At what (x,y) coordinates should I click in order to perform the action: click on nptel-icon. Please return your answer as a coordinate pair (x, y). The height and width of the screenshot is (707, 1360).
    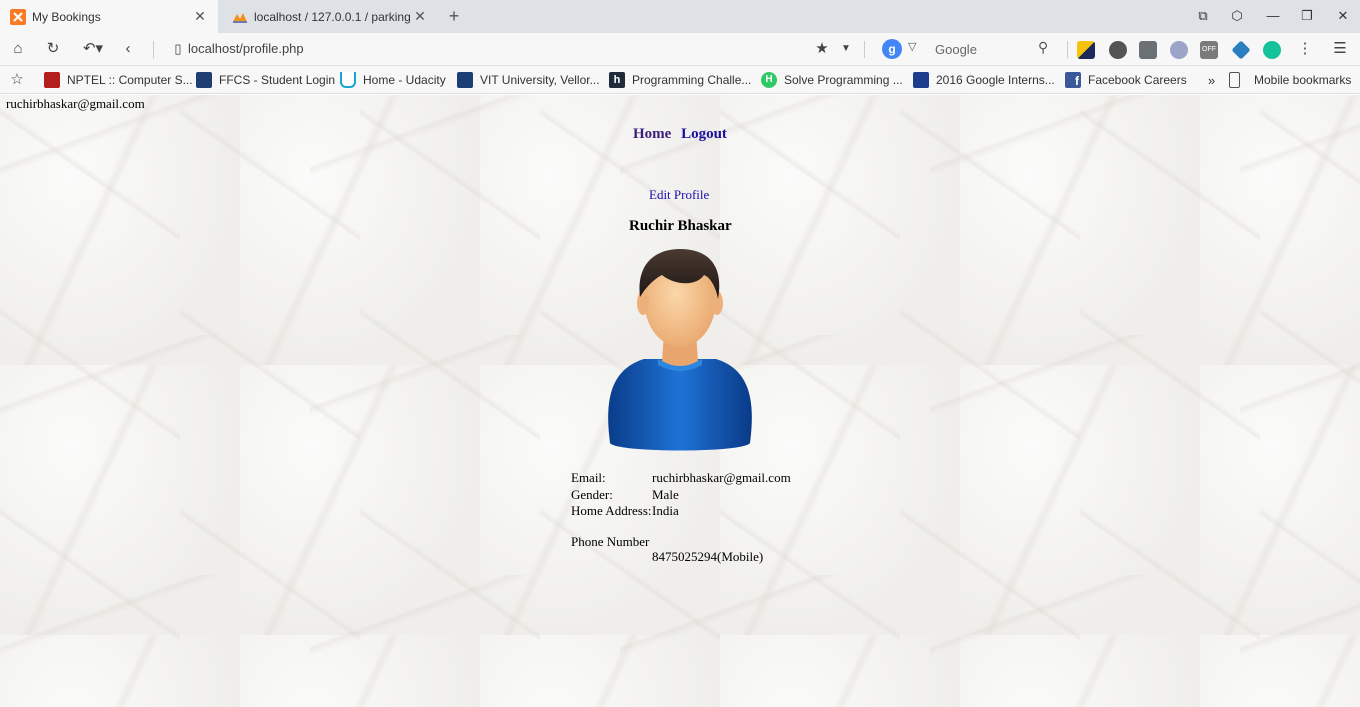
    Looking at the image, I should click on (52, 80).